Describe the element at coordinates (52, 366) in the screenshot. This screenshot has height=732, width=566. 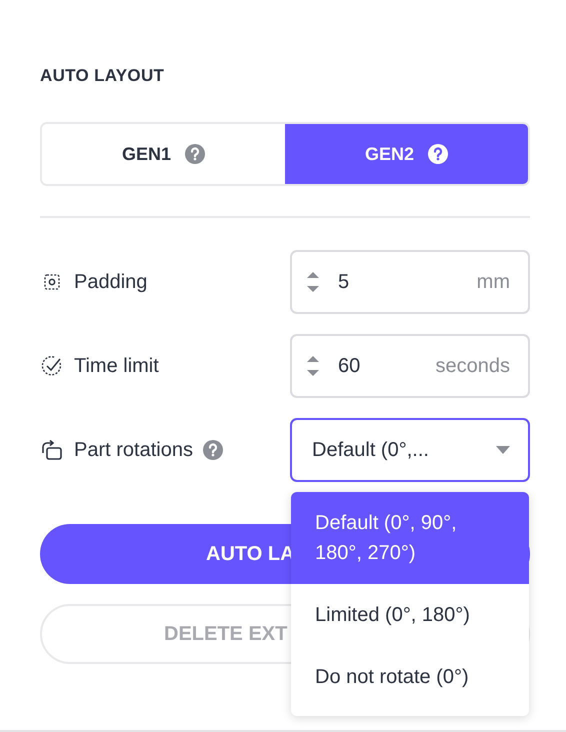
I see `clock-check-icon` at that location.